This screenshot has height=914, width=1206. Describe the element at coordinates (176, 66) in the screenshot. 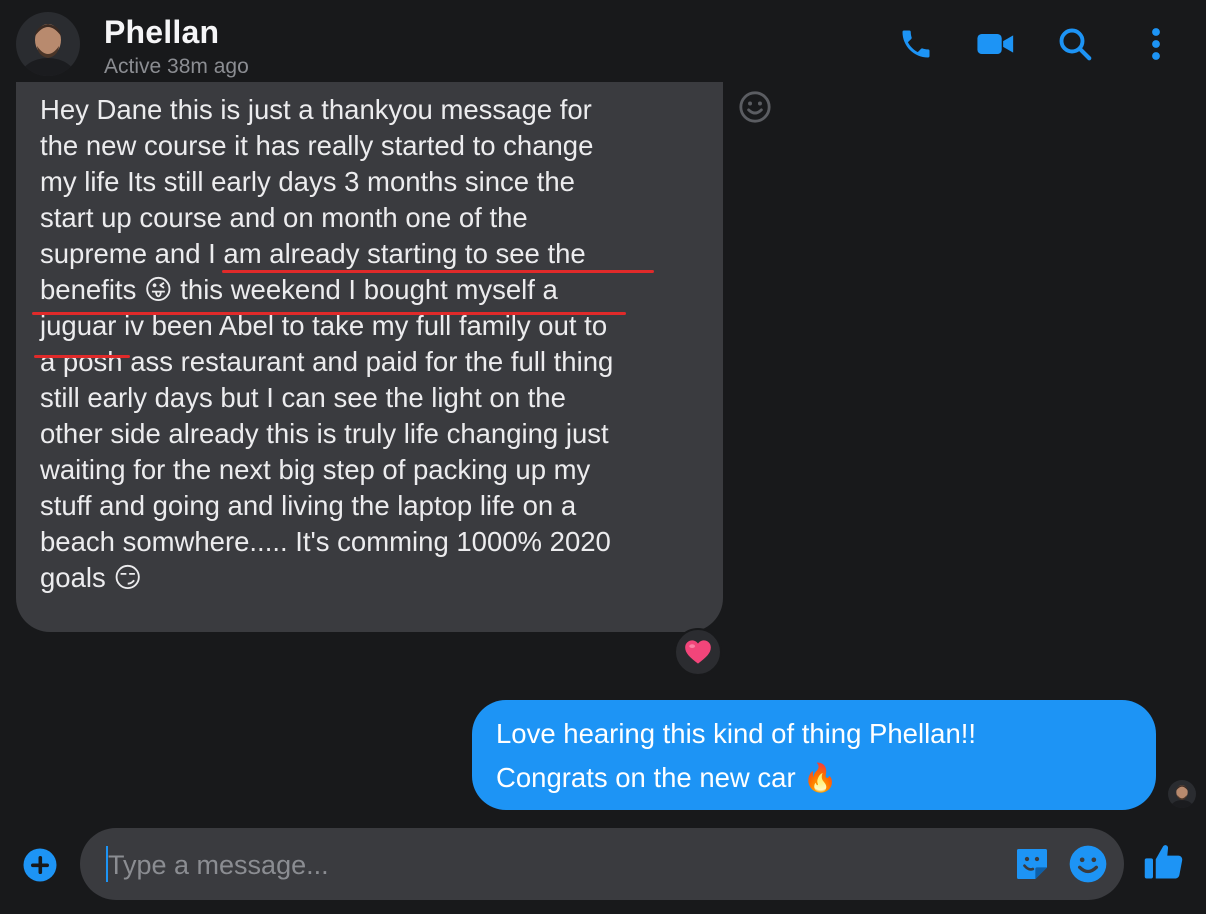

I see `active-status: Active 38m ago` at that location.